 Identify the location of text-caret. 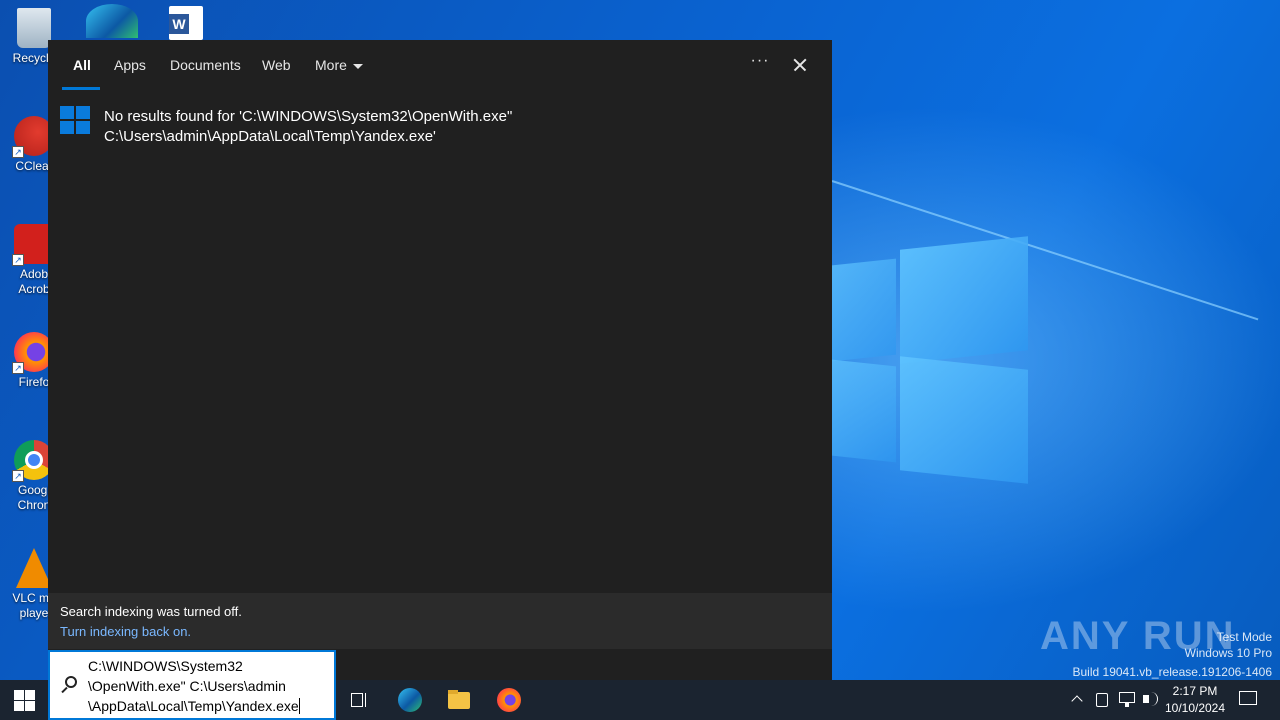
(299, 706).